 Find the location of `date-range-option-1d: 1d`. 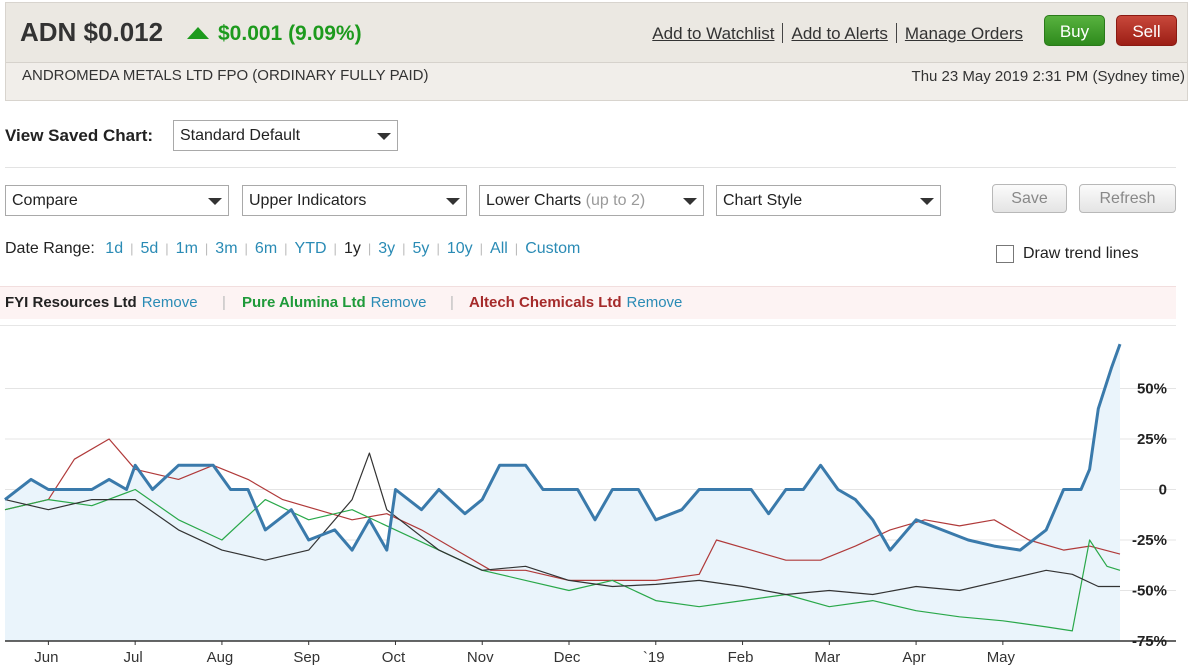

date-range-option-1d: 1d is located at coordinates (114, 248).